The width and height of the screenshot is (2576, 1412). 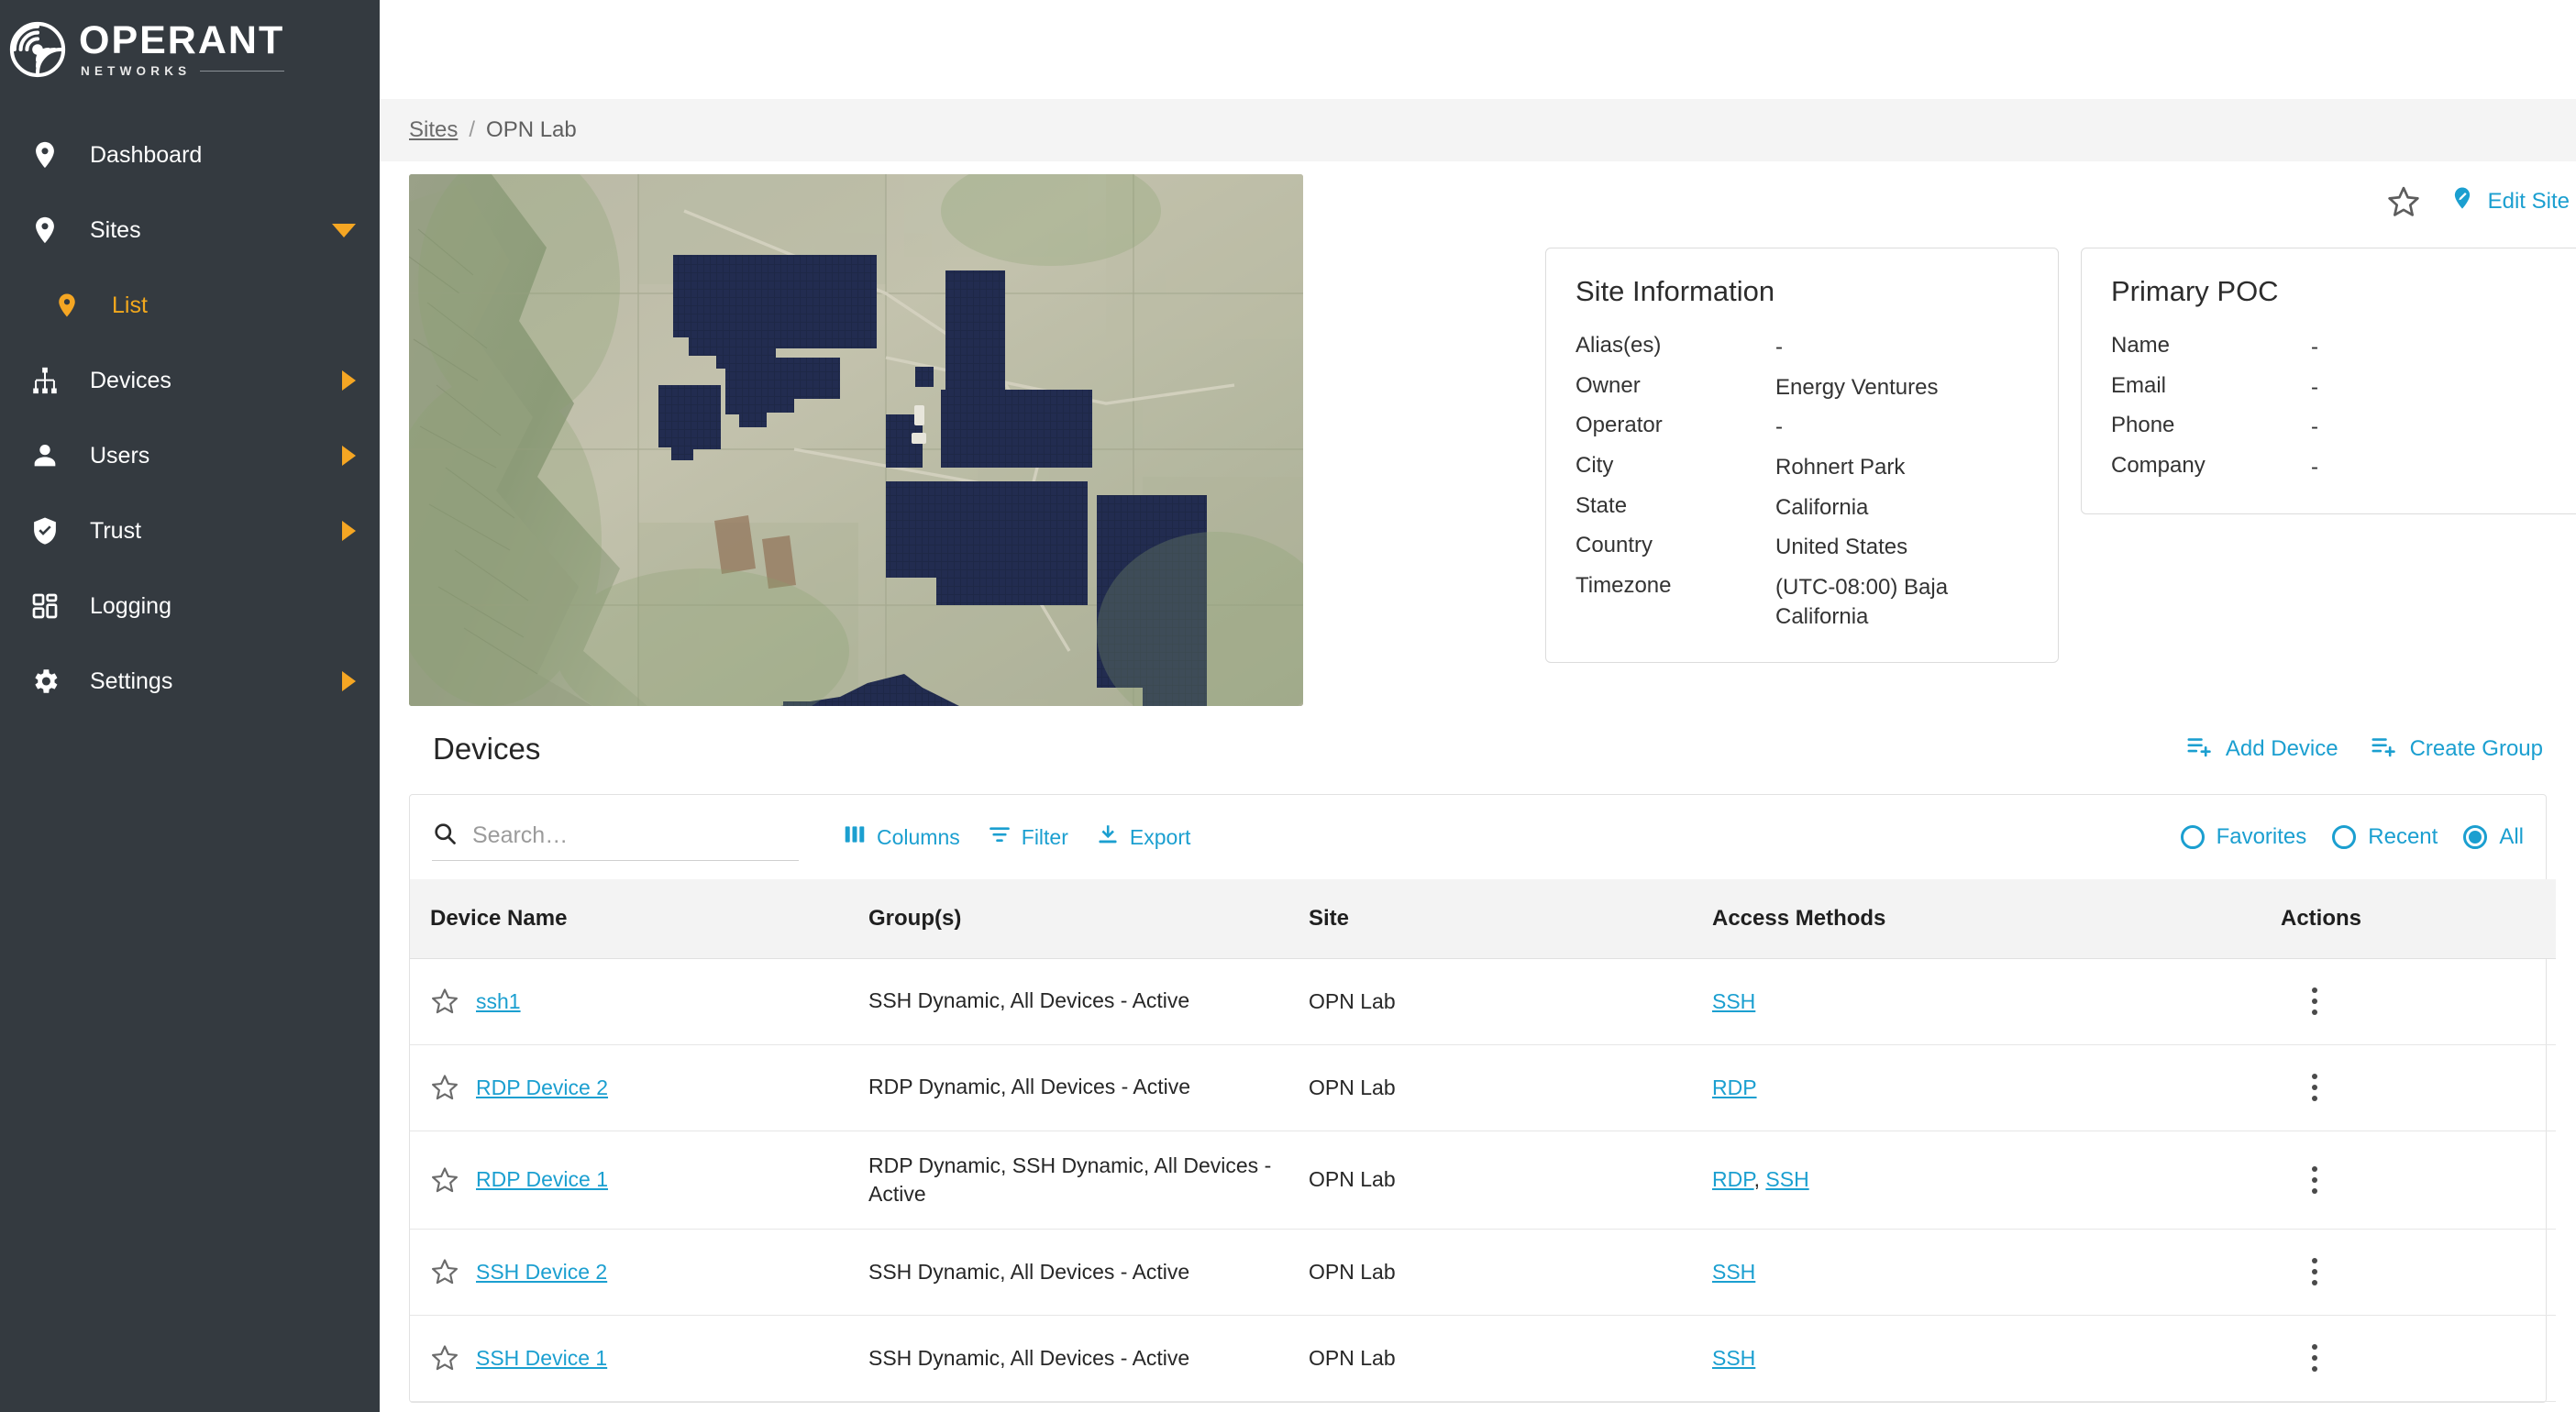 I want to click on search-input, so click(x=621, y=836).